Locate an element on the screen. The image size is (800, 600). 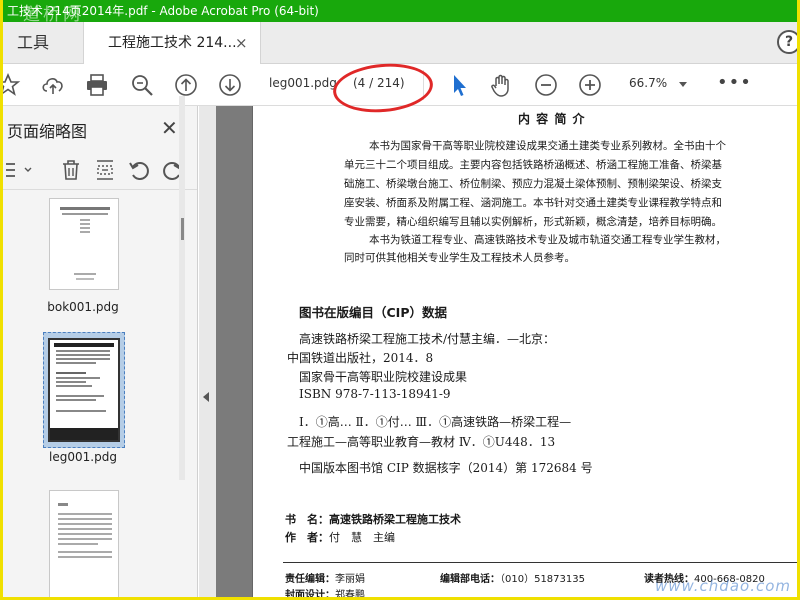
cover-name: 郑春鹏 is located at coordinates (350, 595).